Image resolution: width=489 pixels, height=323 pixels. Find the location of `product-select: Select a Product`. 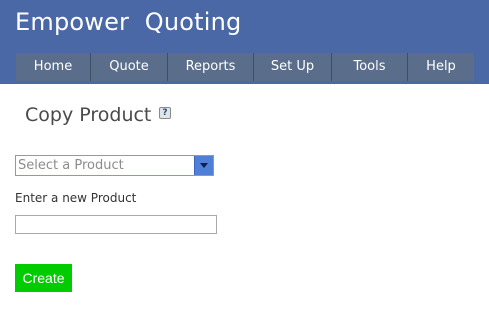

product-select: Select a Product is located at coordinates (114, 165).